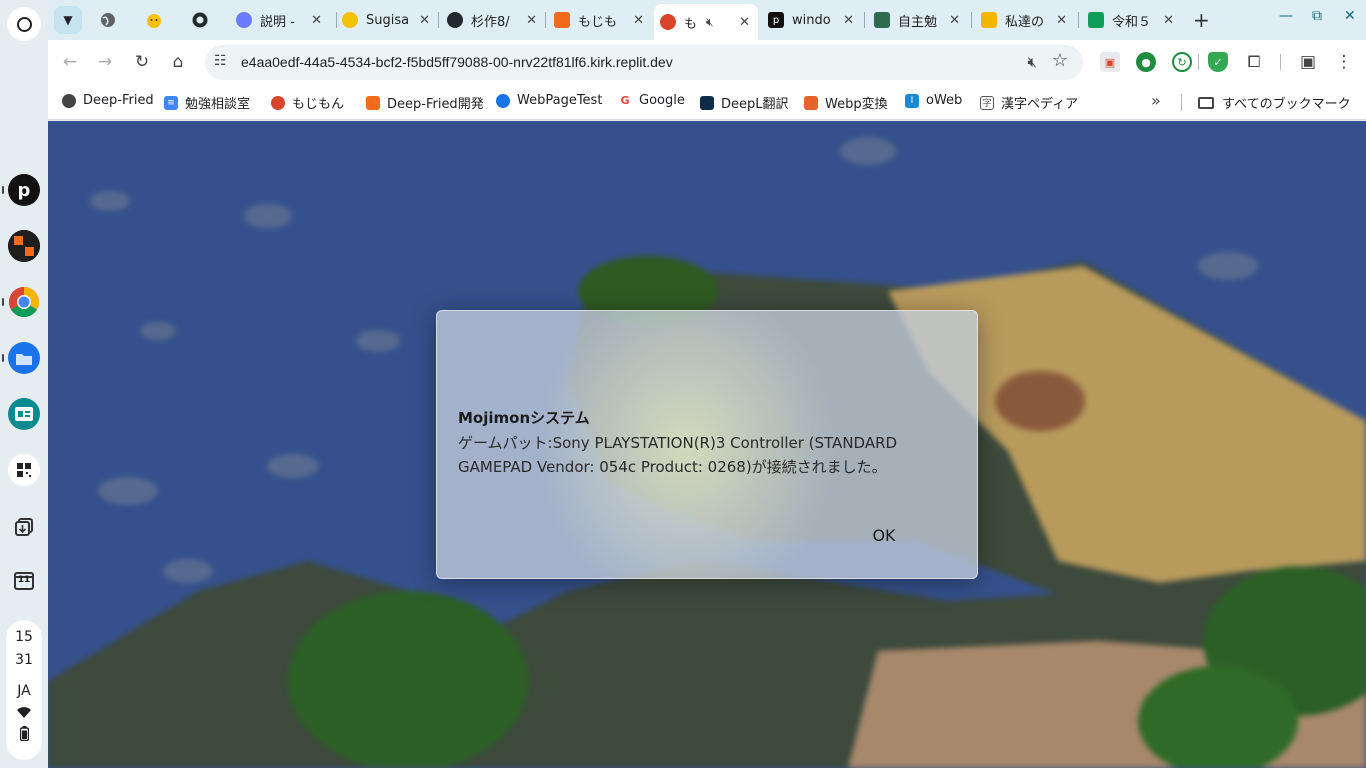 The width and height of the screenshot is (1366, 768). What do you see at coordinates (1110, 62) in the screenshot?
I see `cast-ext-icon: ▣` at bounding box center [1110, 62].